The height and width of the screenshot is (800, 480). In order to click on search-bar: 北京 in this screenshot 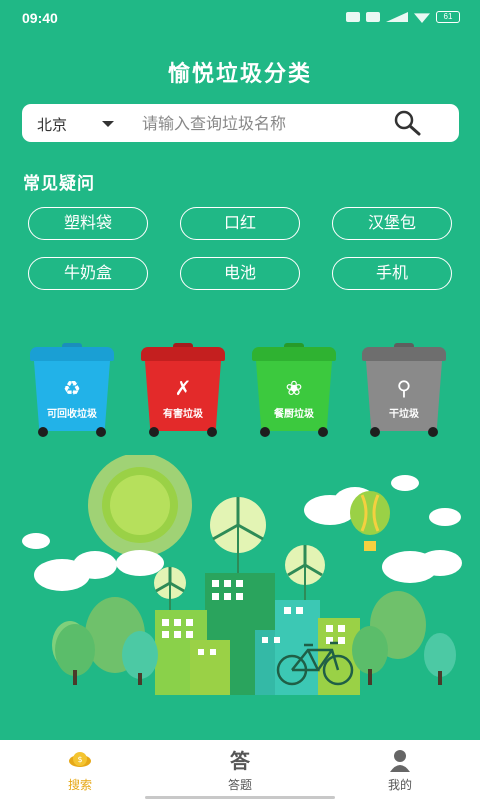, I will do `click(240, 123)`.